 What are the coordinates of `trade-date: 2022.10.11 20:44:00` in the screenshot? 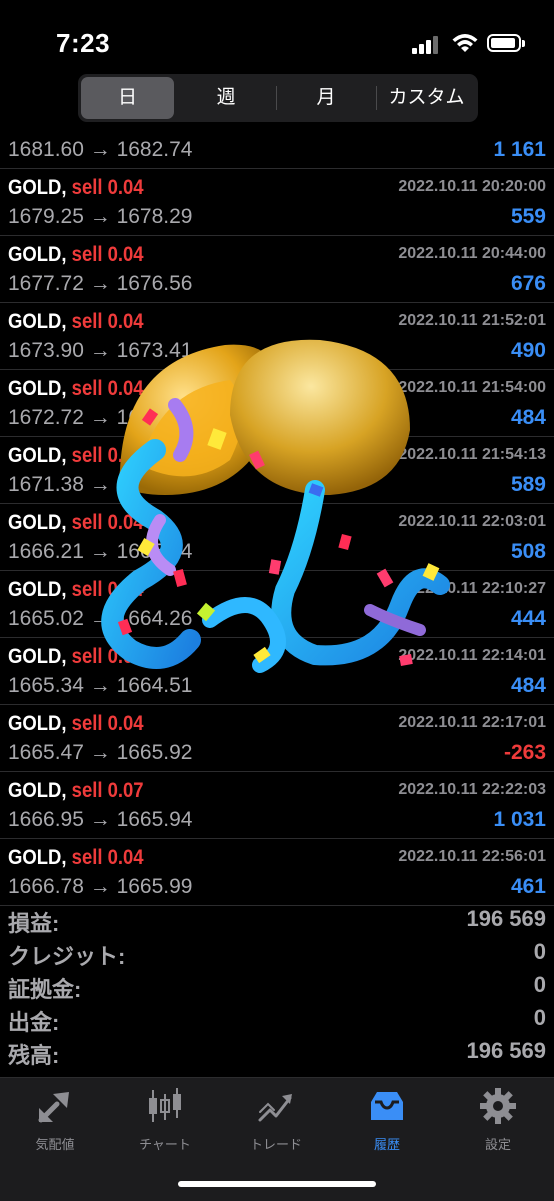 It's located at (472, 253).